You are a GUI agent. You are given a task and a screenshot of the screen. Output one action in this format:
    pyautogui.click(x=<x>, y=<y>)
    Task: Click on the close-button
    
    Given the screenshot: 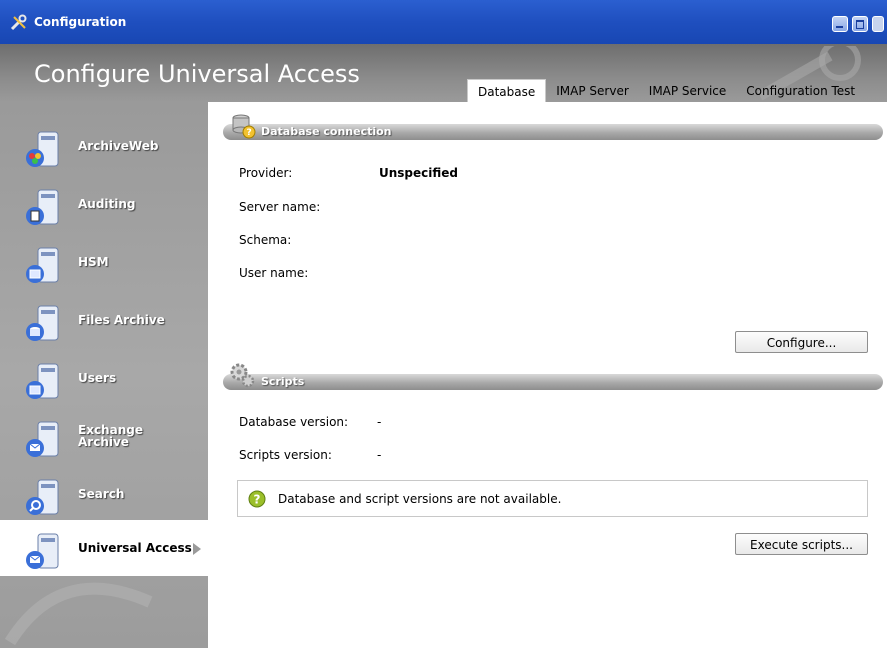 What is the action you would take?
    pyautogui.click(x=878, y=24)
    